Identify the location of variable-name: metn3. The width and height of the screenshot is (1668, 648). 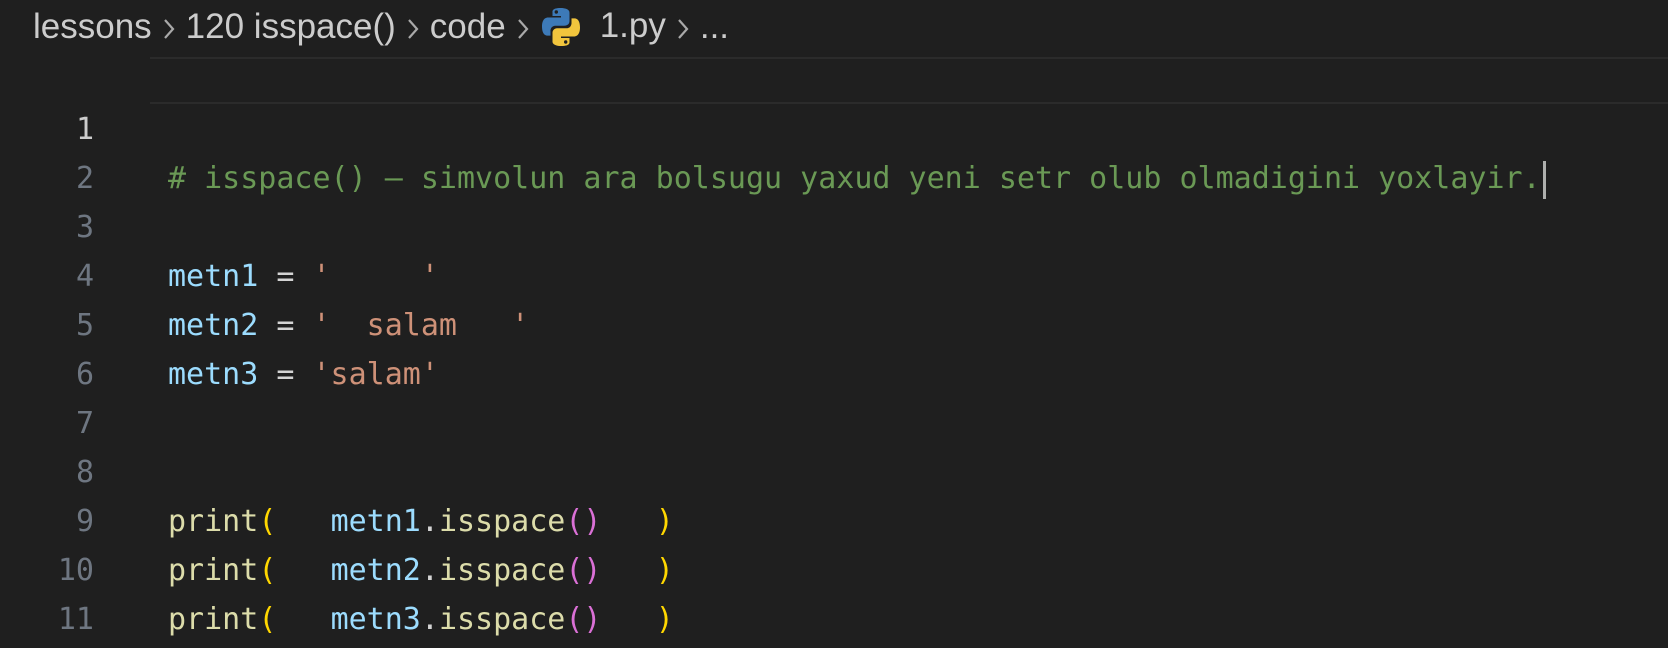
(375, 619).